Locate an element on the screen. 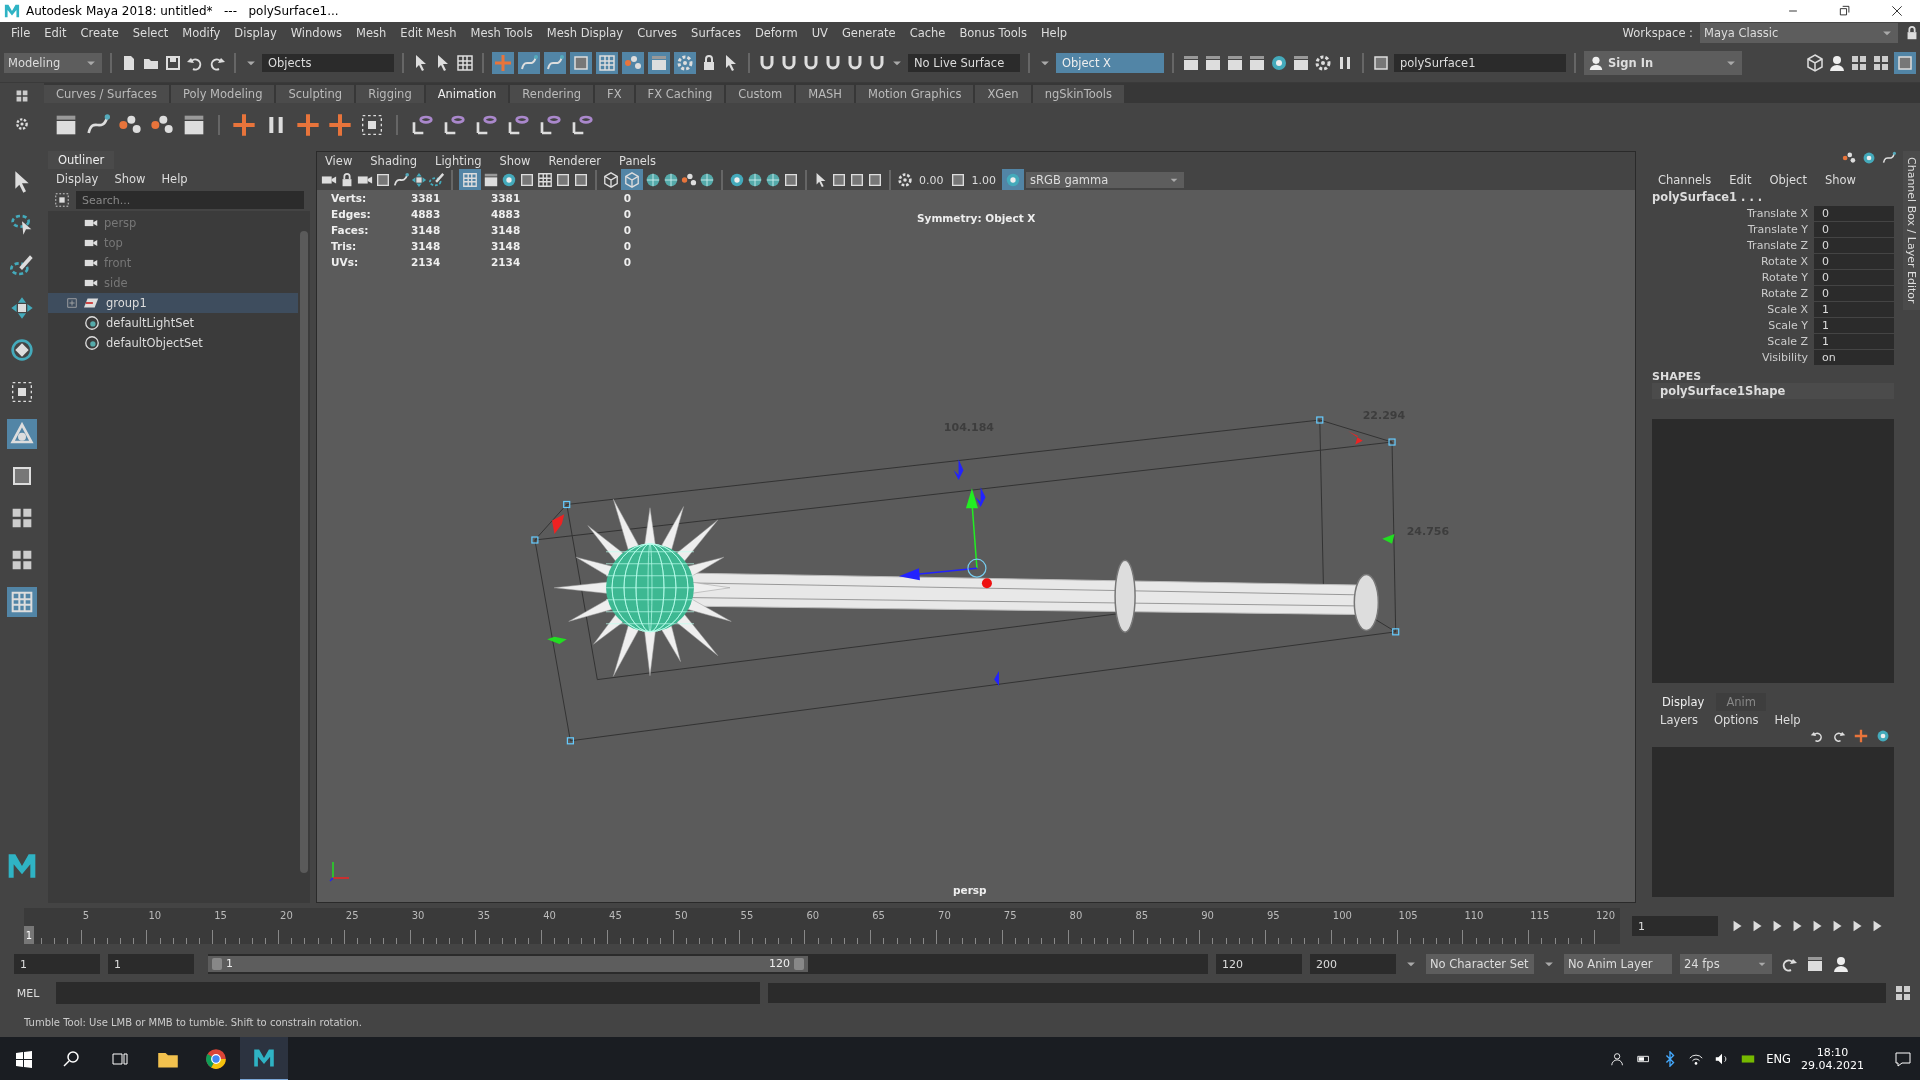  menu-item: Layers is located at coordinates (1679, 720).